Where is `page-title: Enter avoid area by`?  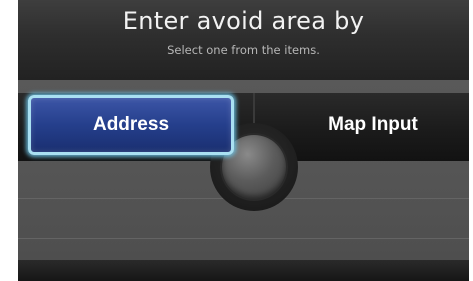 page-title: Enter avoid area by is located at coordinates (243, 21).